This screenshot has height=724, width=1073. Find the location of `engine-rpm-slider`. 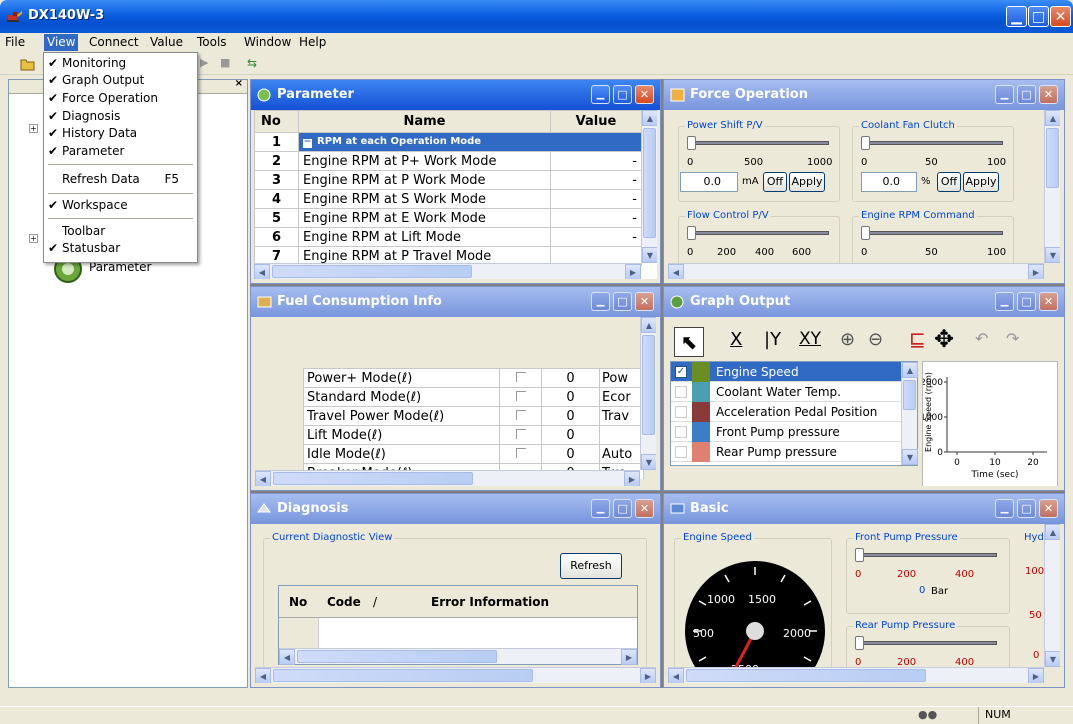

engine-rpm-slider is located at coordinates (933, 233).